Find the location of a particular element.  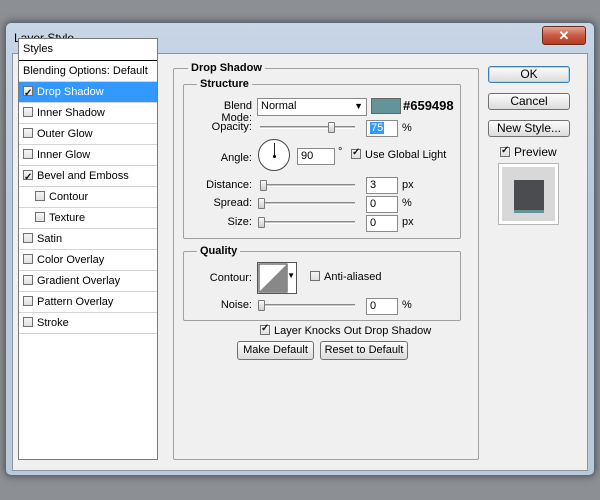

reset-to-default-button: Reset to Default is located at coordinates (364, 350).